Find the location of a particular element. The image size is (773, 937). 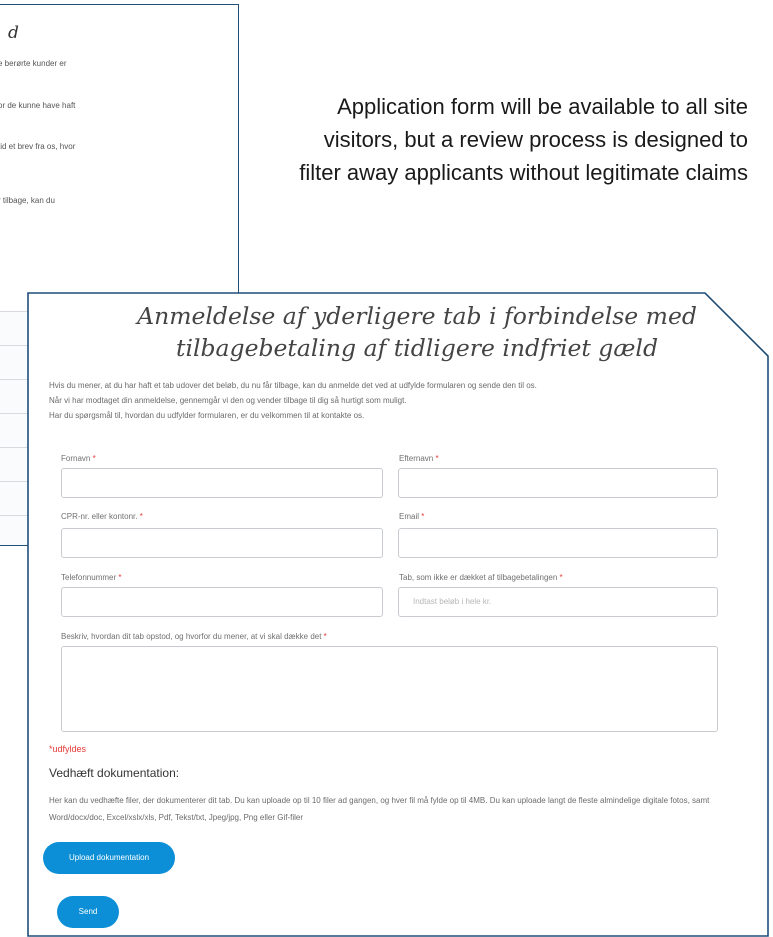

description-textarea is located at coordinates (389, 689).